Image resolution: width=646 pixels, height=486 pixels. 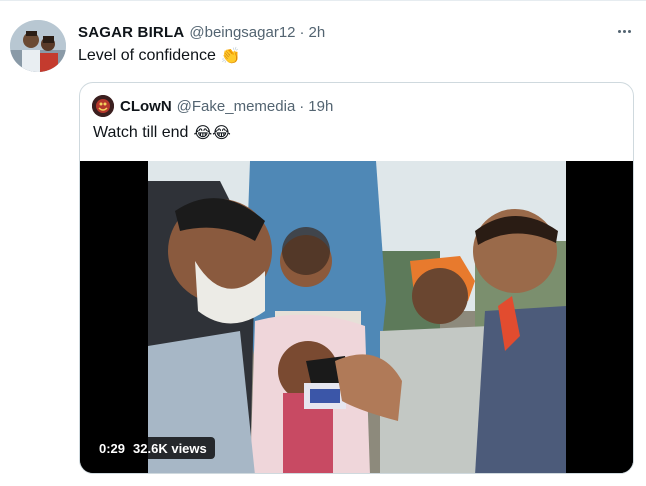 I want to click on quoted-tweet-text: Watch till end 😂😂, so click(x=162, y=133).